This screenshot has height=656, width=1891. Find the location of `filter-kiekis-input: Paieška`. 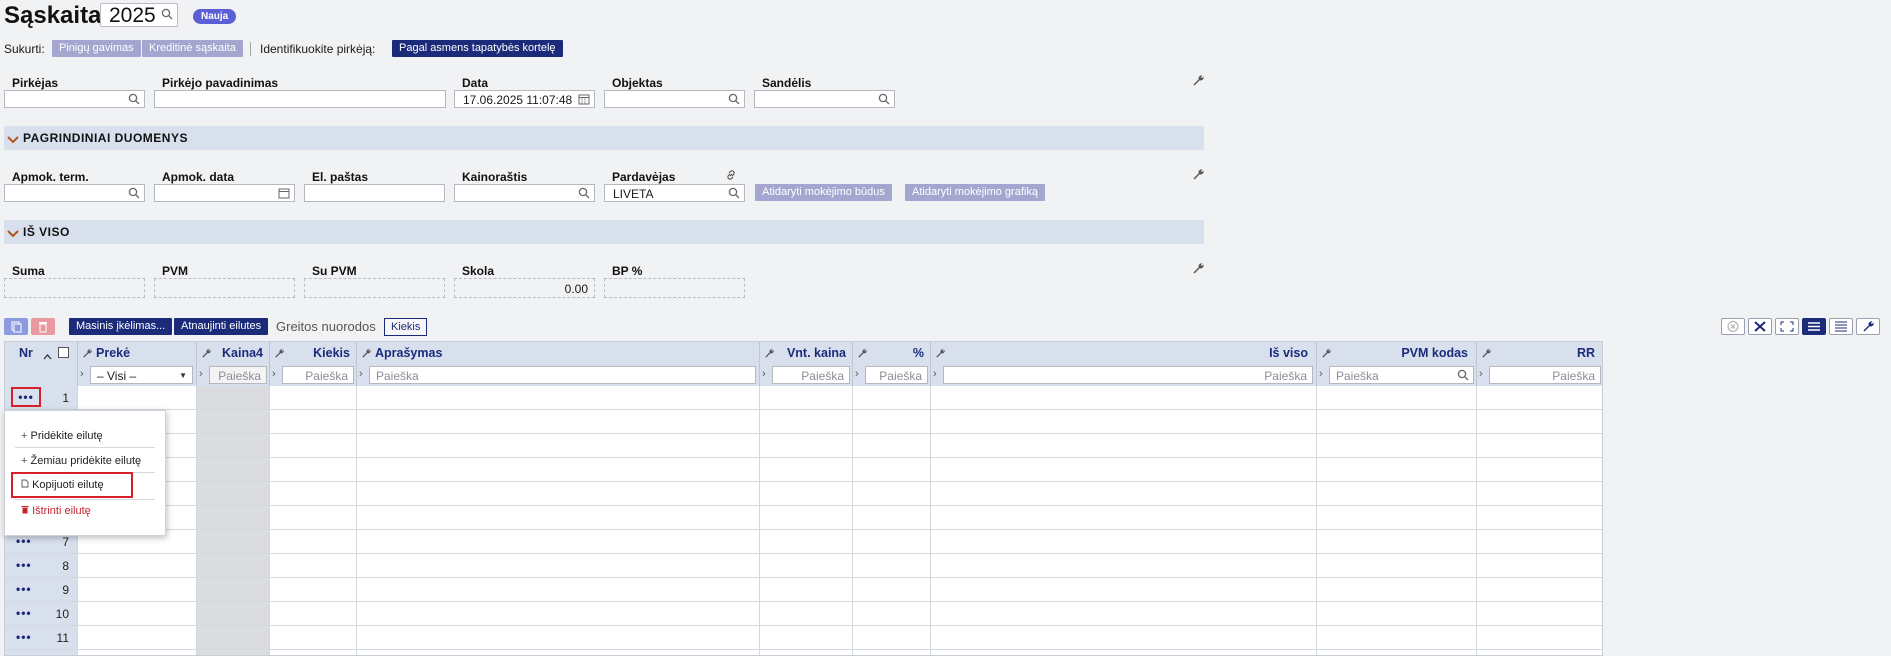

filter-kiekis-input: Paieška is located at coordinates (318, 375).